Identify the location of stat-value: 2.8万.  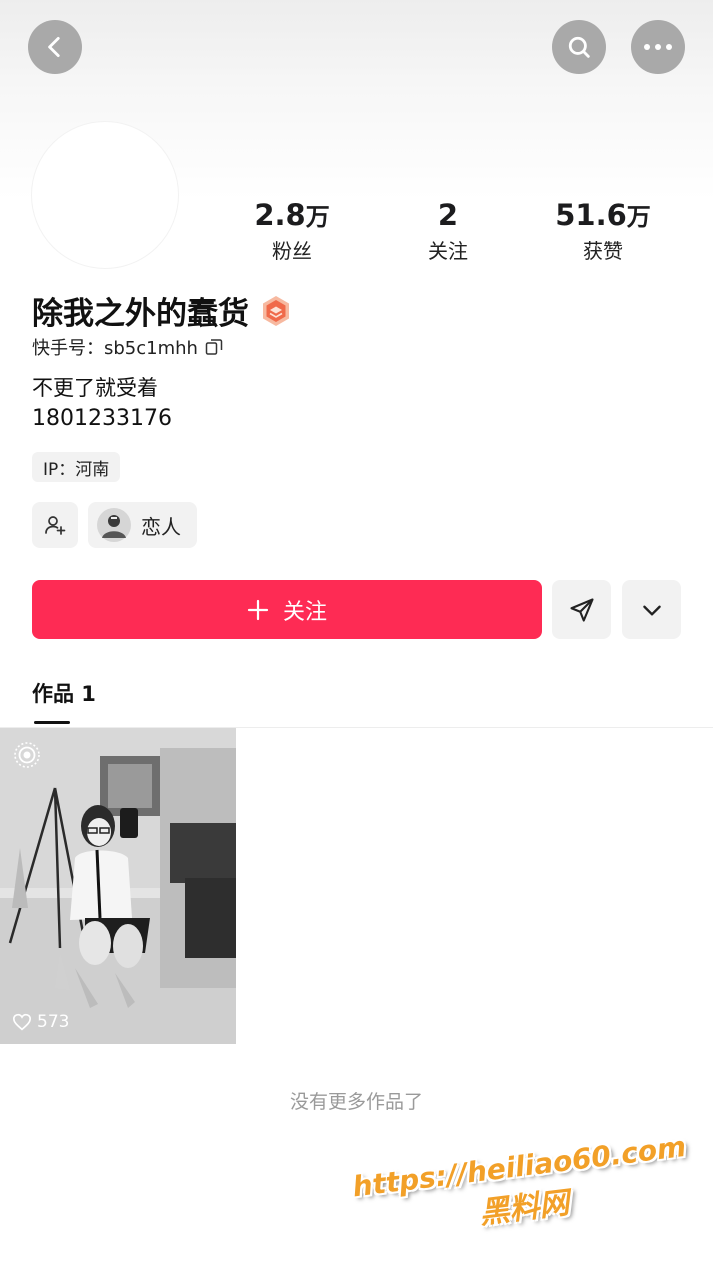
(292, 215).